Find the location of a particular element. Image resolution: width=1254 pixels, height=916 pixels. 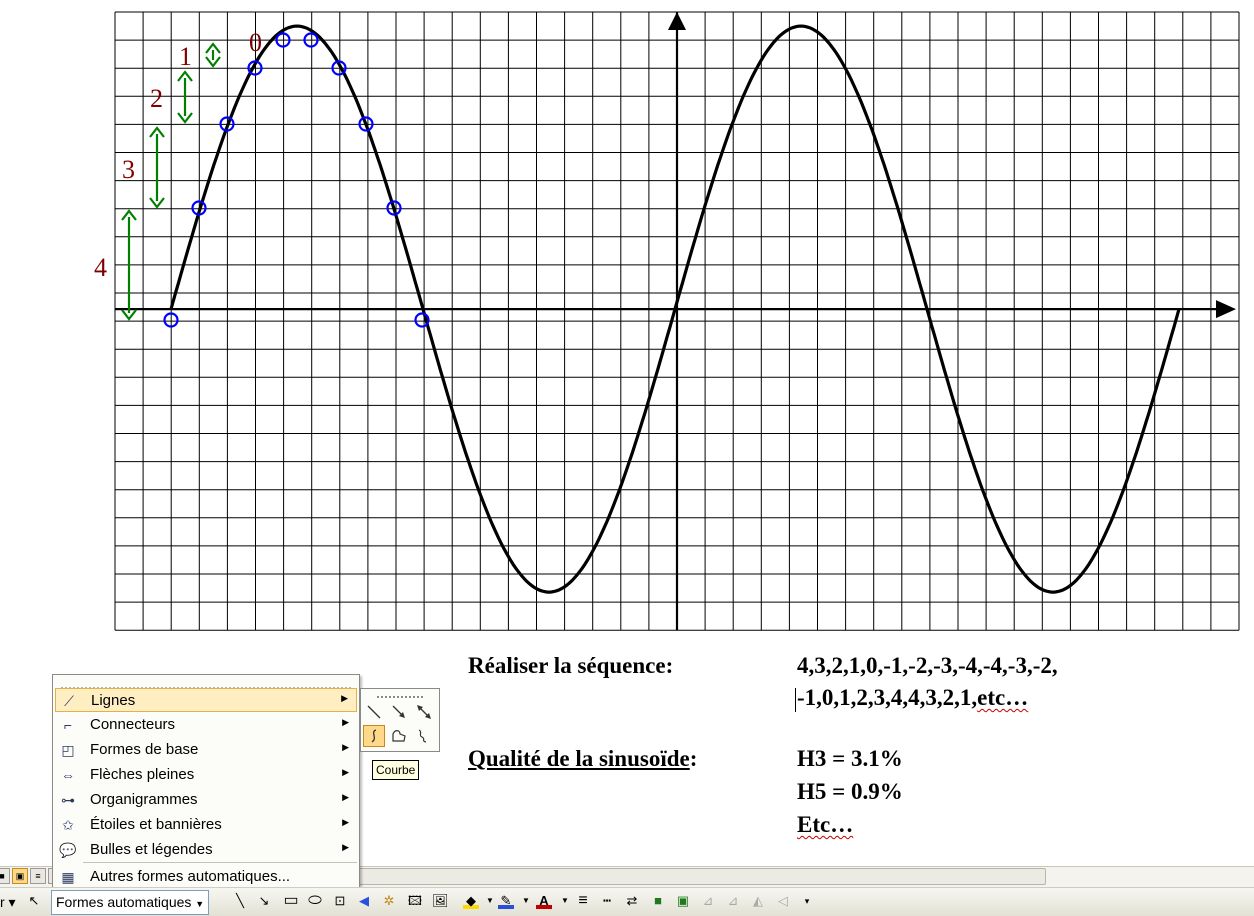

scribble-icon is located at coordinates (424, 736).